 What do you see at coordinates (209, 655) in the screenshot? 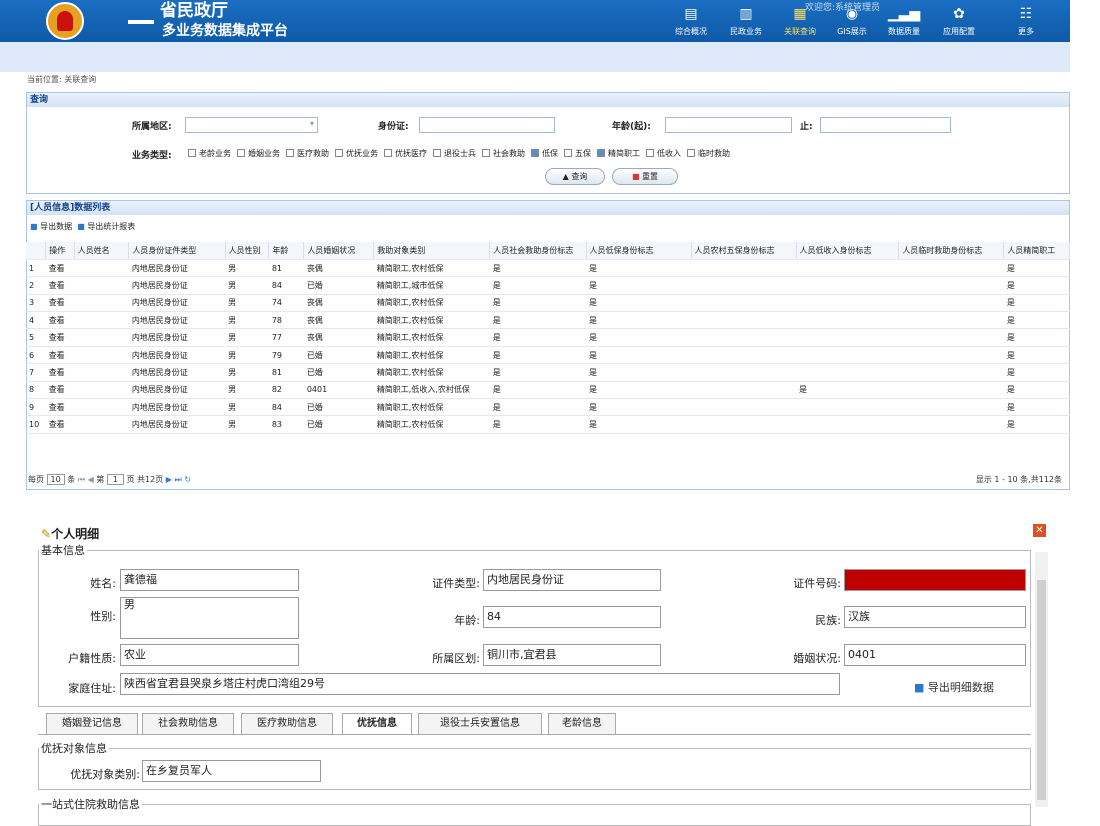
I see `hukou-field: 农业` at bounding box center [209, 655].